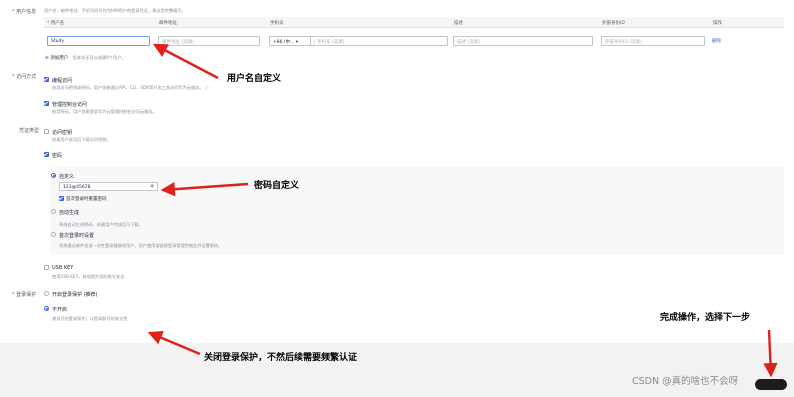 The image size is (794, 397). What do you see at coordinates (204, 189) in the screenshot?
I see `arrow-password` at bounding box center [204, 189].